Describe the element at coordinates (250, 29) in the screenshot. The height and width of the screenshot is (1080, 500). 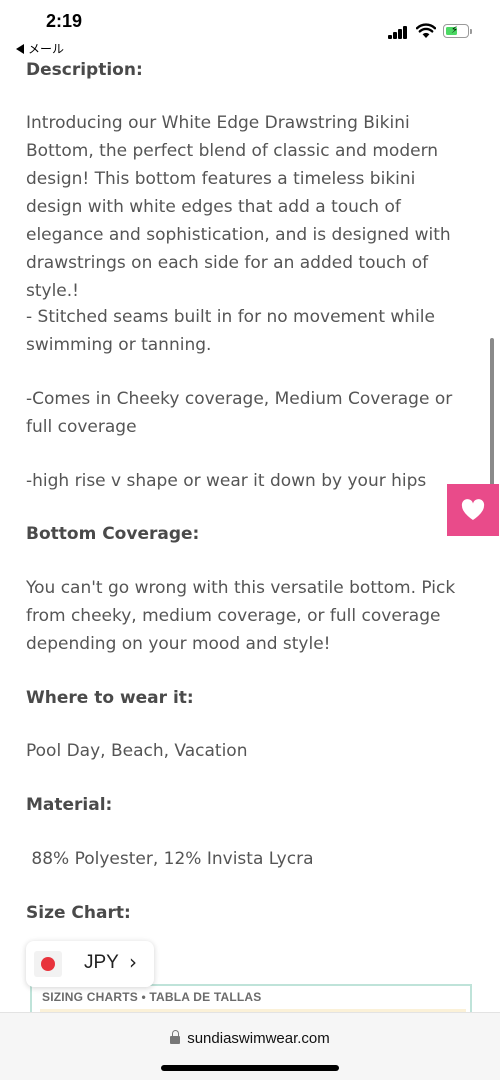
I see `status-bar: 2:19 メール ⚡` at that location.